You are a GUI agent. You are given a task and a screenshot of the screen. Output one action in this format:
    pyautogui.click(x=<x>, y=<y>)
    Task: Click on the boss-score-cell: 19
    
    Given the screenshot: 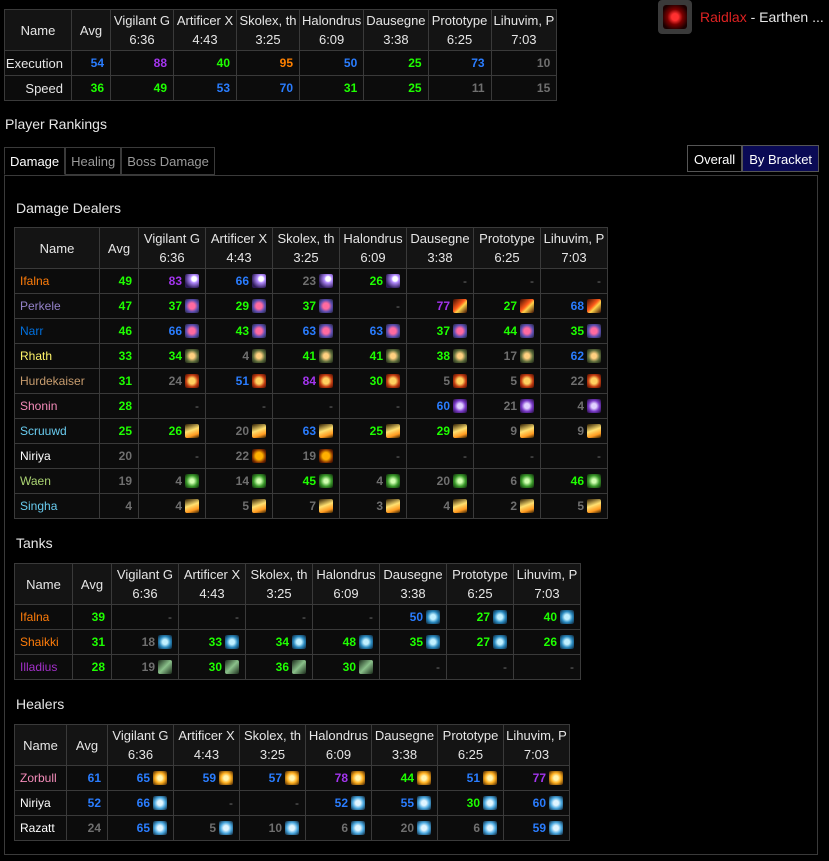 What is the action you would take?
    pyautogui.click(x=306, y=456)
    